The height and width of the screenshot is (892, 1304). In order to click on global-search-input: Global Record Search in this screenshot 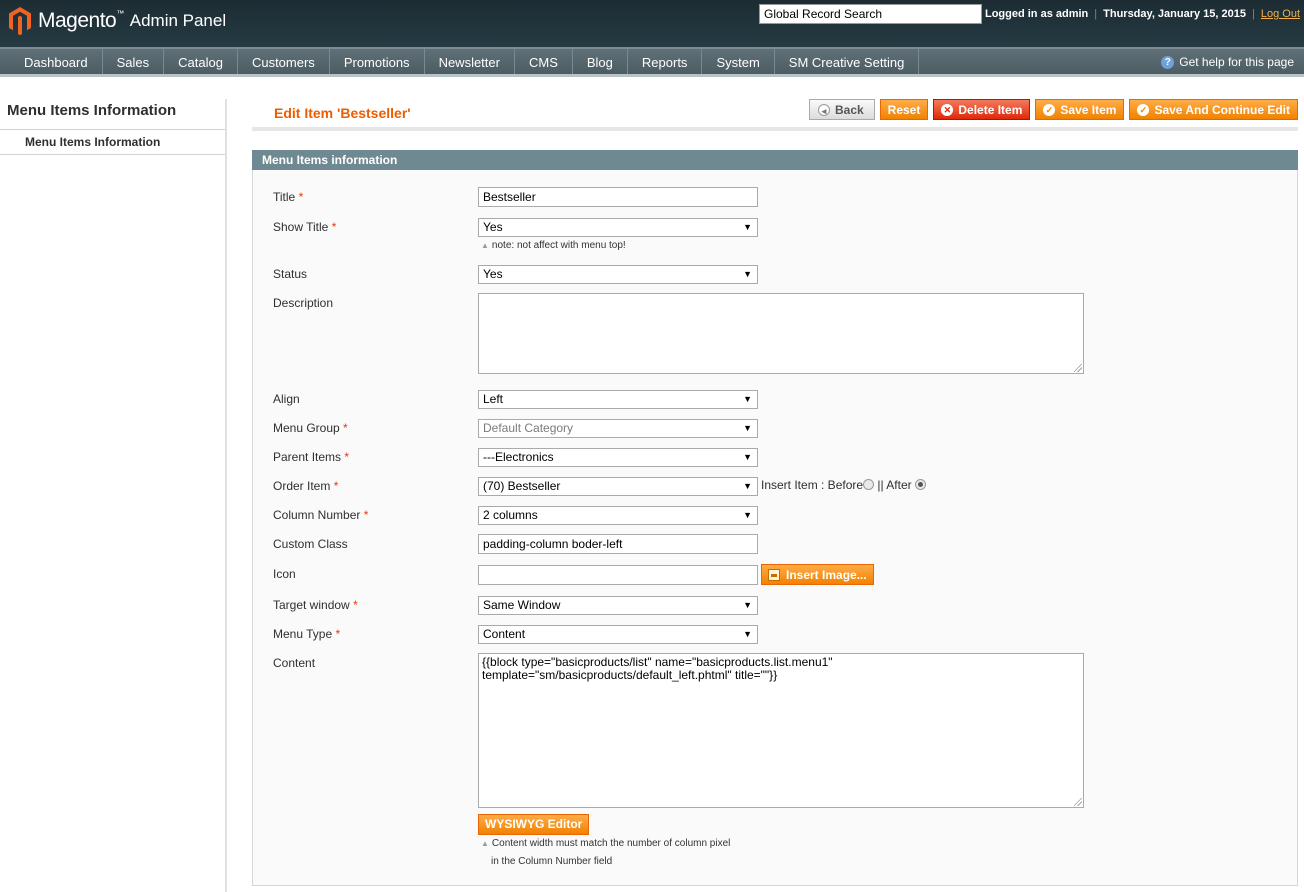, I will do `click(870, 14)`.